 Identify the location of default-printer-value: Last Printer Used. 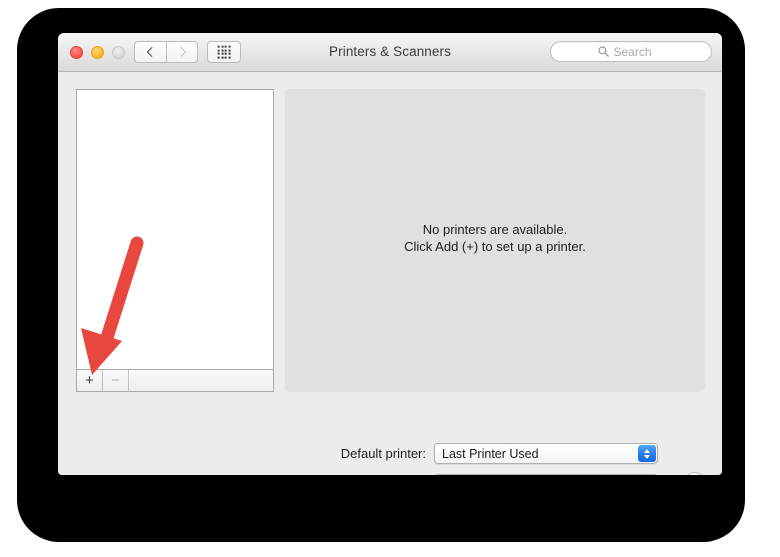
(490, 453).